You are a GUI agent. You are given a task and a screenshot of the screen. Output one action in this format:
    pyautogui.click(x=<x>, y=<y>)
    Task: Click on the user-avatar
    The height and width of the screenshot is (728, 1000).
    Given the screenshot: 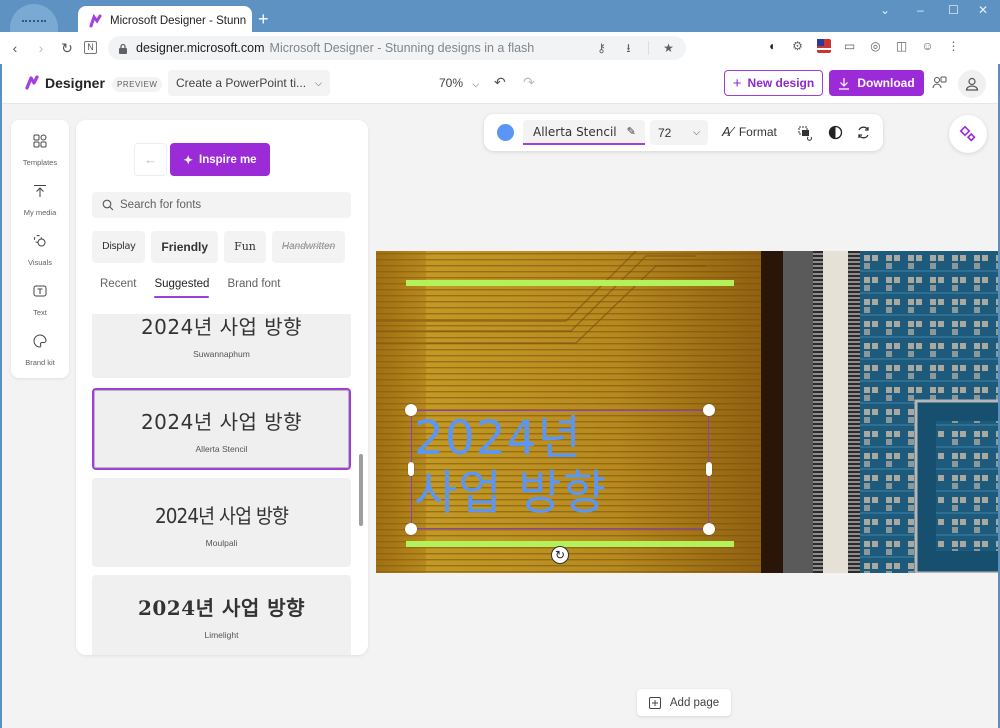 What is the action you would take?
    pyautogui.click(x=972, y=84)
    